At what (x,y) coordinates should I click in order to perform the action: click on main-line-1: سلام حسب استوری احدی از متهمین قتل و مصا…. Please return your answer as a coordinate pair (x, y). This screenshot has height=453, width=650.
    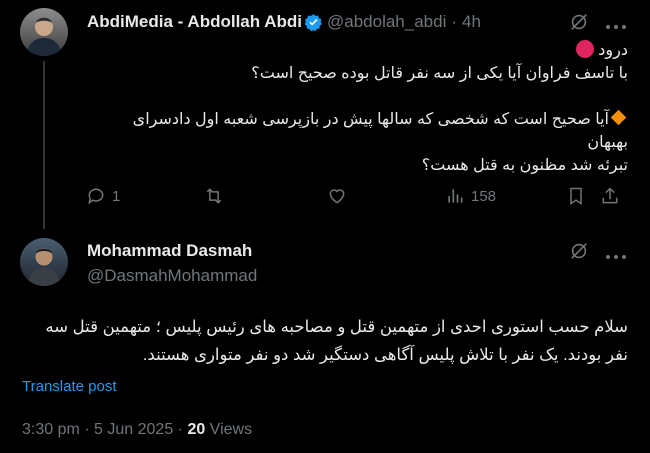
    Looking at the image, I should click on (336, 327).